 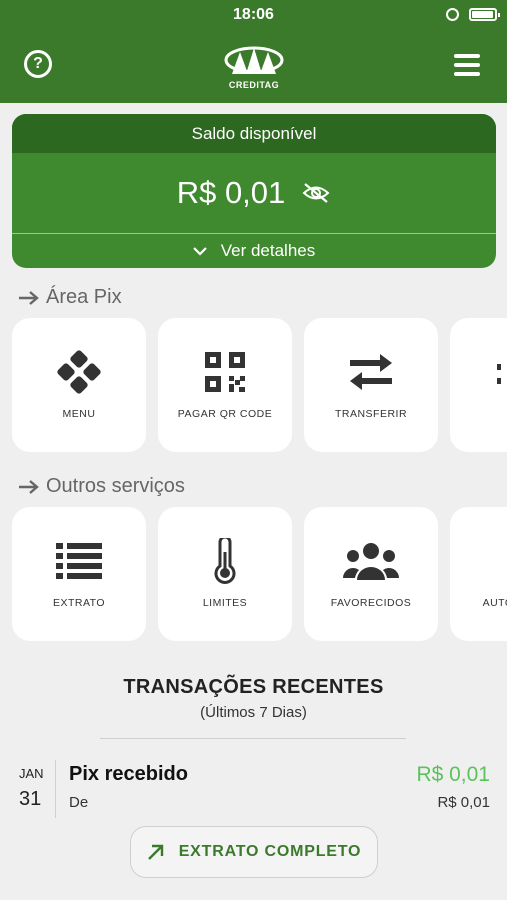 What do you see at coordinates (155, 852) in the screenshot?
I see `arrow-up-right-icon` at bounding box center [155, 852].